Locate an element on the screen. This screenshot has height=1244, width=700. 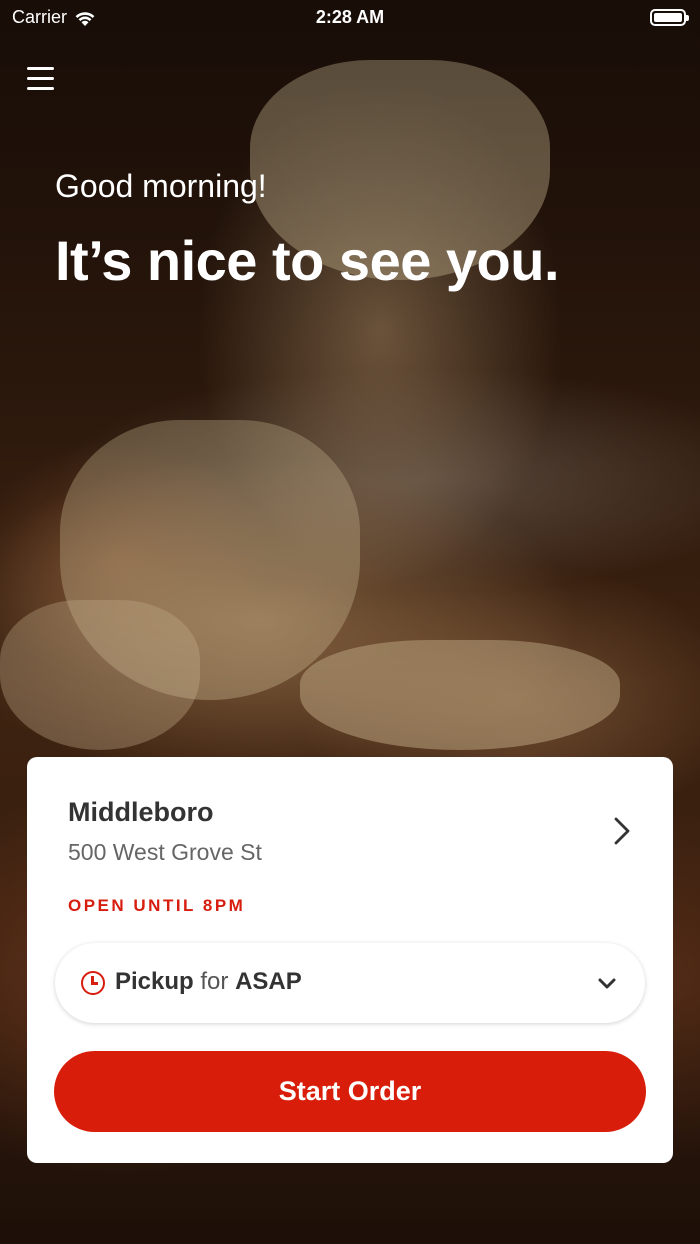
order-mode: Pickup is located at coordinates (154, 981).